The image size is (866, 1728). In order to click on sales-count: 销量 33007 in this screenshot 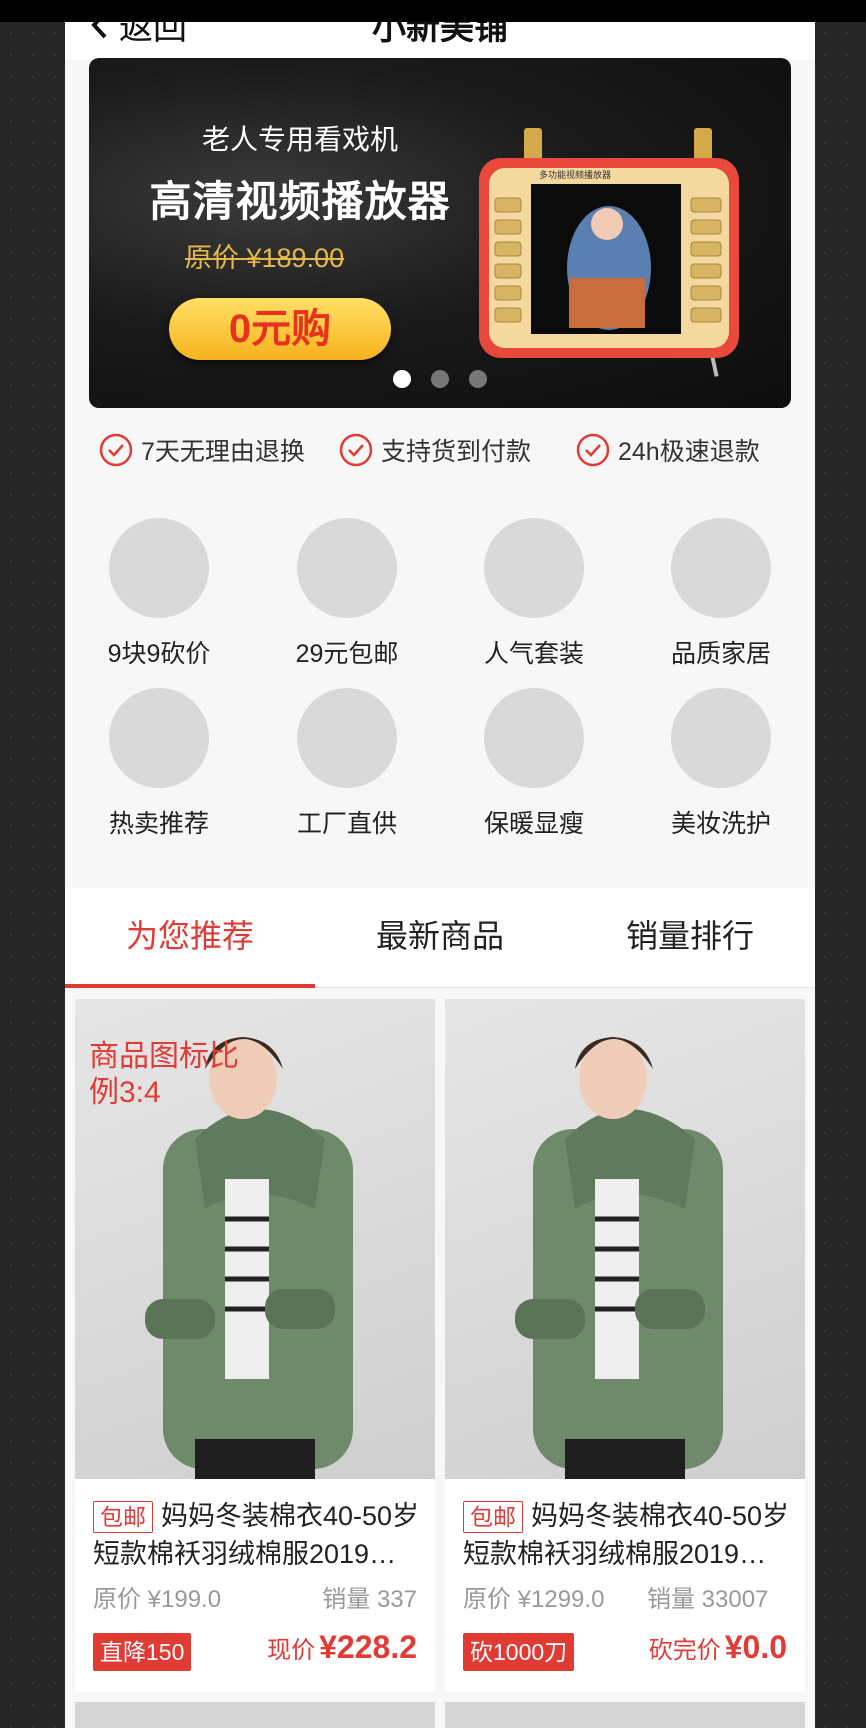, I will do `click(708, 1599)`.